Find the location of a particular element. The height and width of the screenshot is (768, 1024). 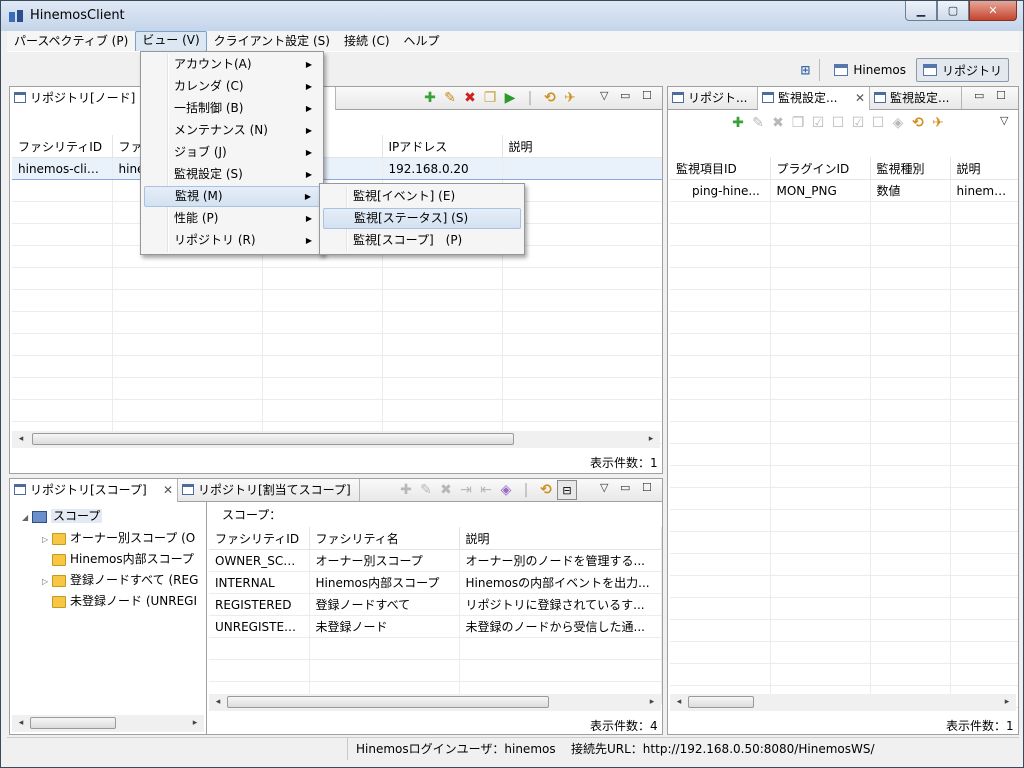

col-facility-name: ファシリティ名 is located at coordinates (384, 538).